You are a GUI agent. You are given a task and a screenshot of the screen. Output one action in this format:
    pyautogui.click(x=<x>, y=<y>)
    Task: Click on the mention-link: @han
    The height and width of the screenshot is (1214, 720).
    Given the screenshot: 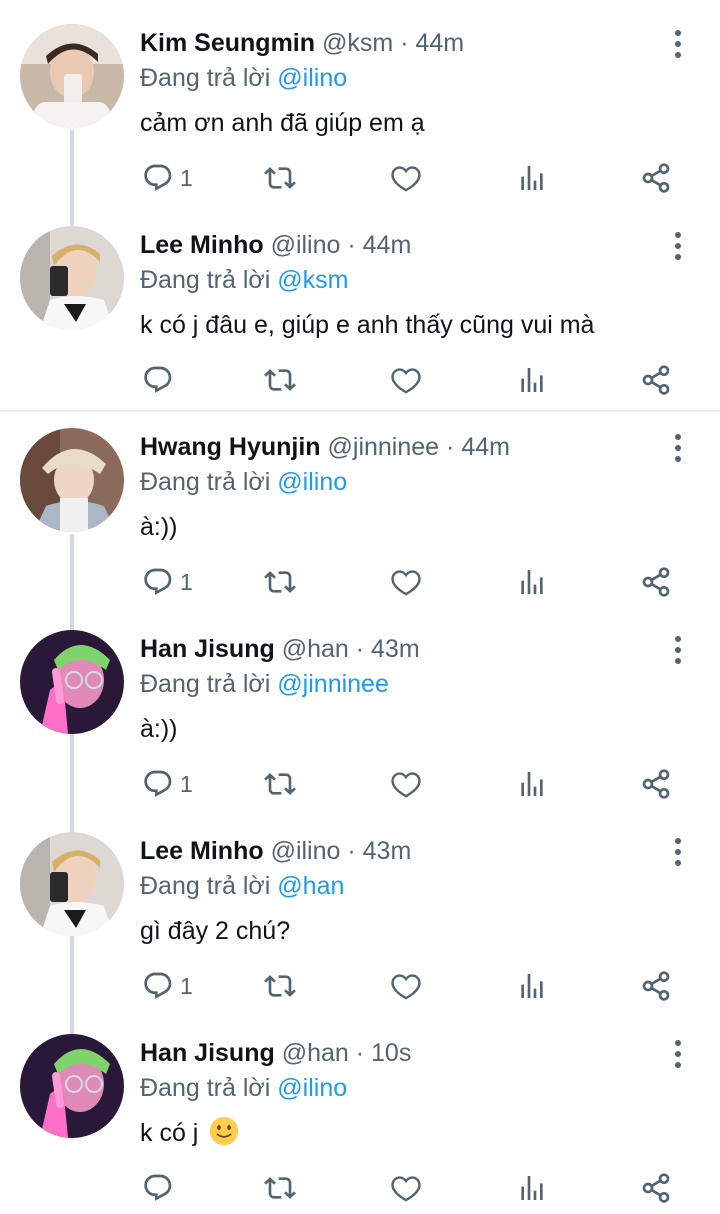 What is the action you would take?
    pyautogui.click(x=310, y=886)
    